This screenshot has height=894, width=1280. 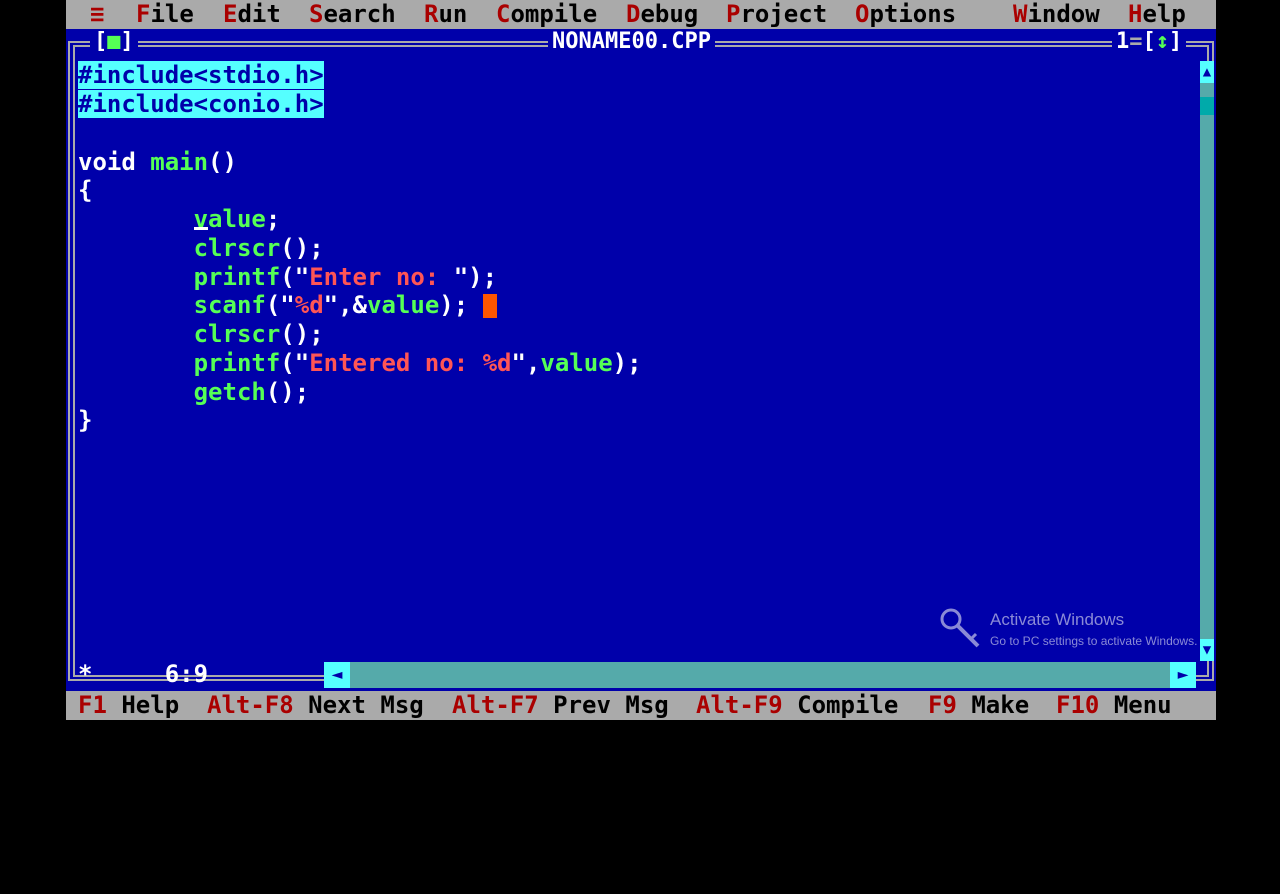 I want to click on close-bracket-right: ], so click(x=127, y=41).